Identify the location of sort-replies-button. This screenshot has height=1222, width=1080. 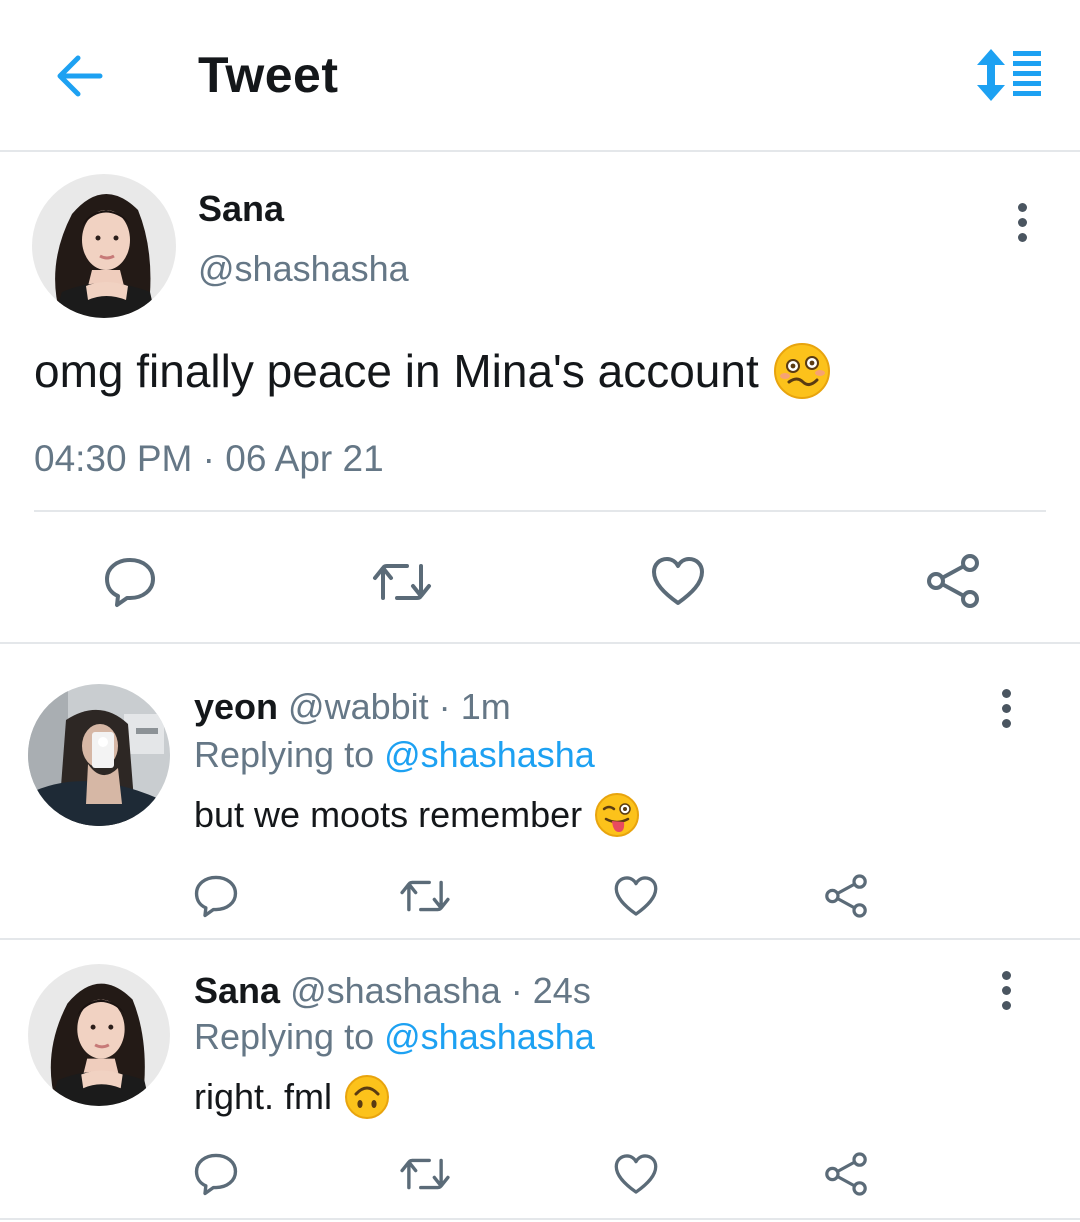
(1010, 75).